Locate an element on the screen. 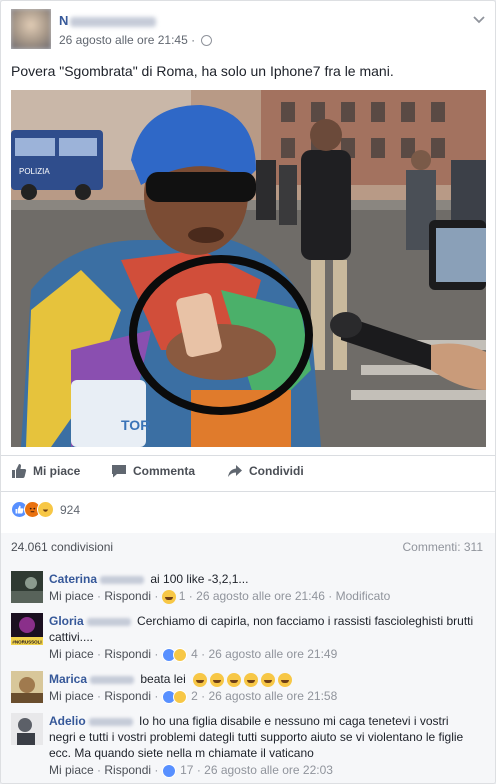 Image resolution: width=496 pixels, height=784 pixels. comment-button: Commenta is located at coordinates (153, 471).